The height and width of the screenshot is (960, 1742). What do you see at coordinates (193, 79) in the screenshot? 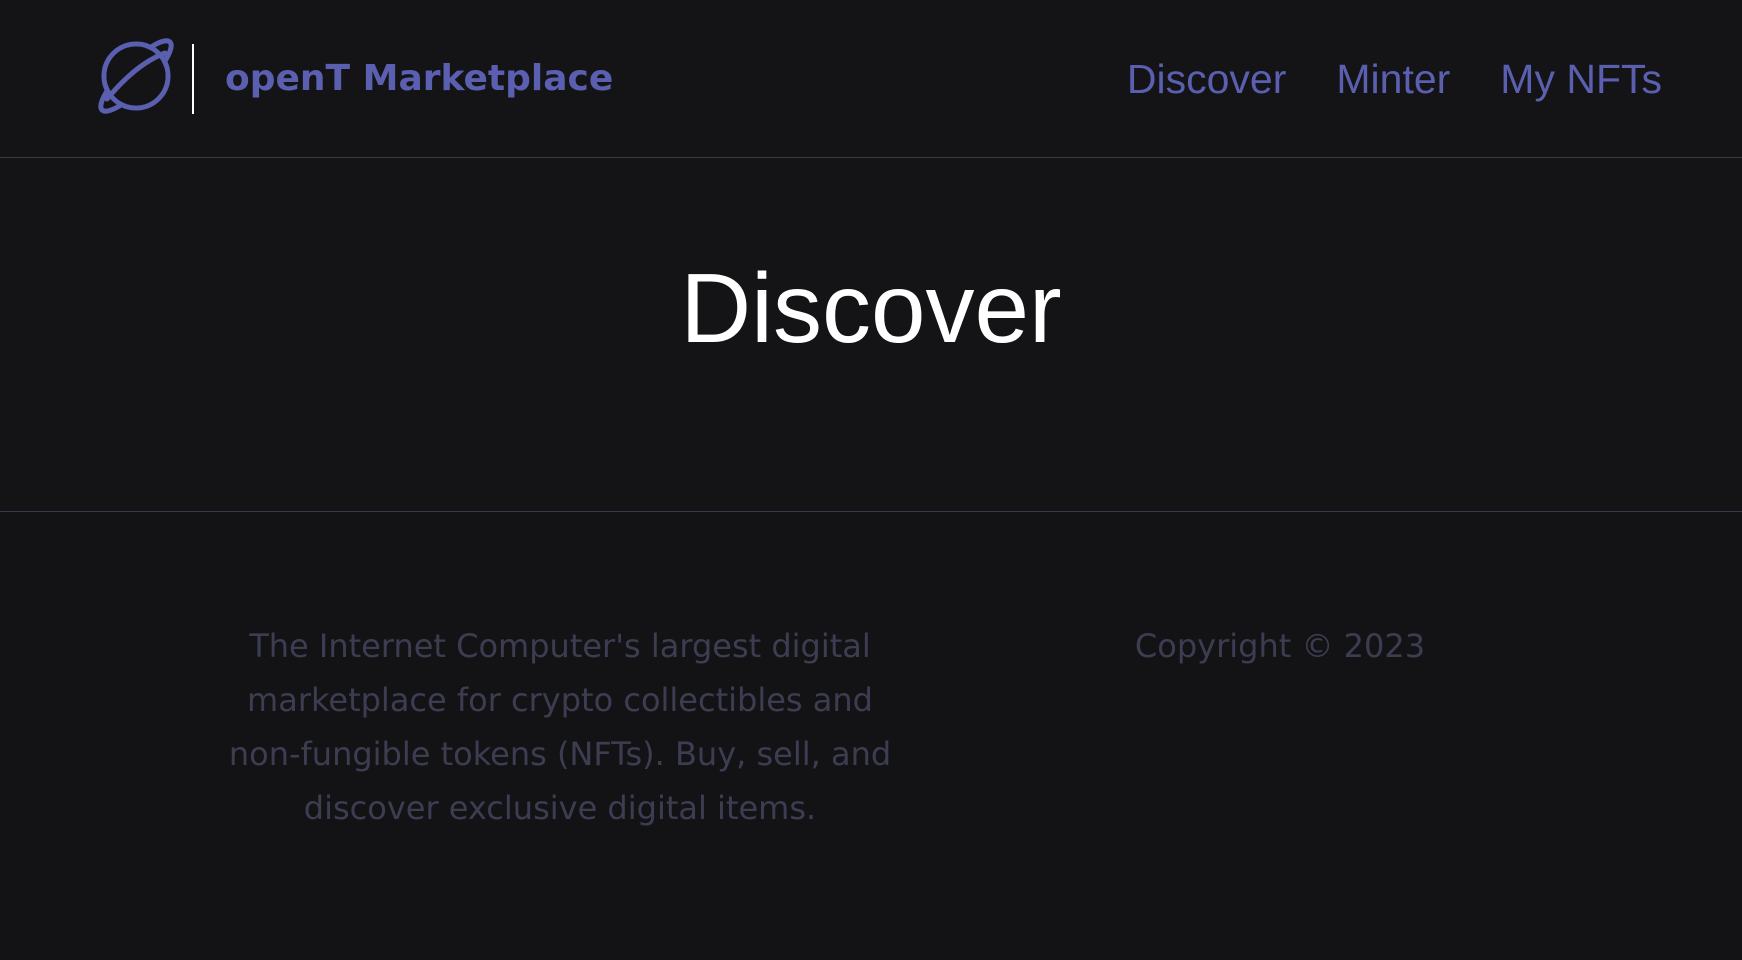
I see `logo-divider` at bounding box center [193, 79].